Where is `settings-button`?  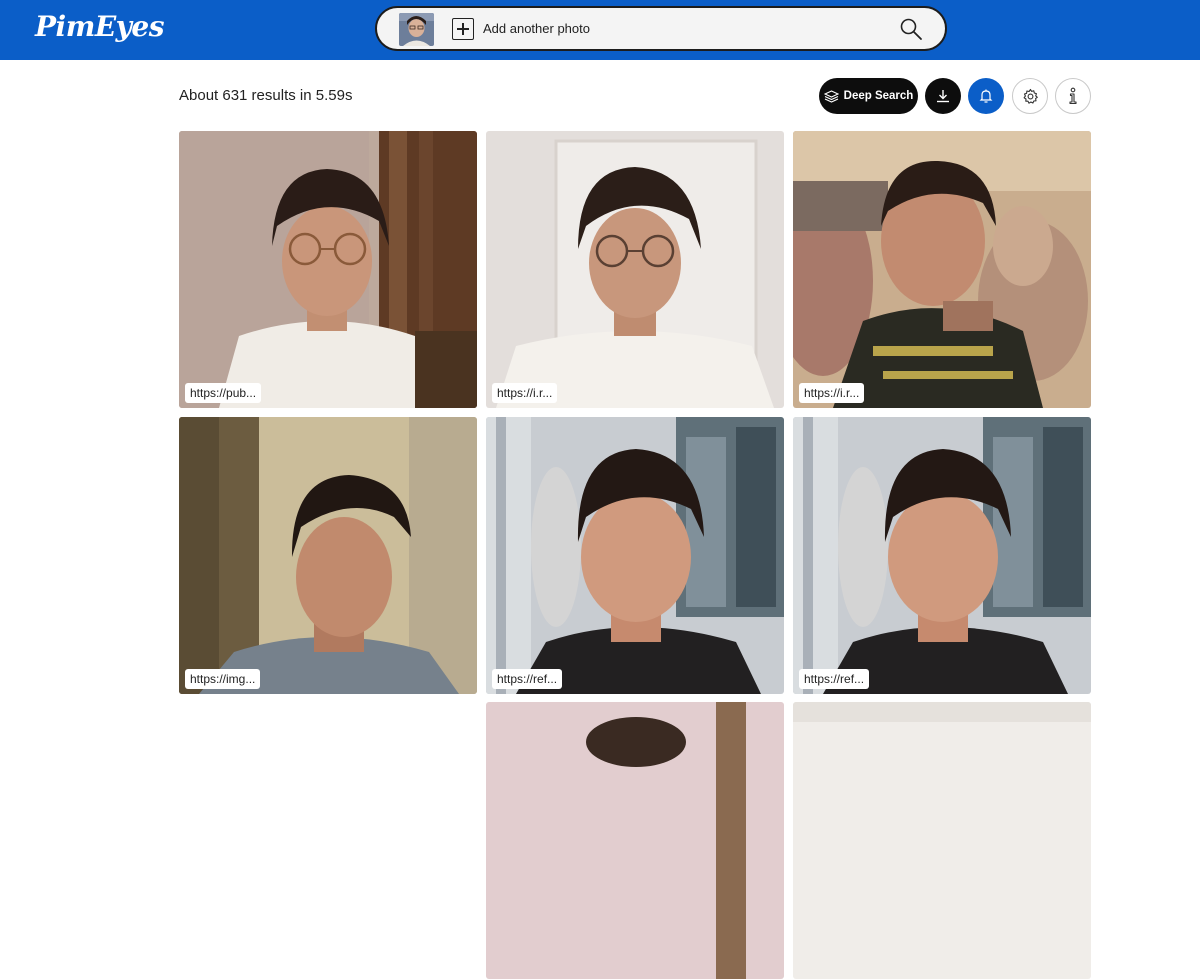 settings-button is located at coordinates (1030, 96).